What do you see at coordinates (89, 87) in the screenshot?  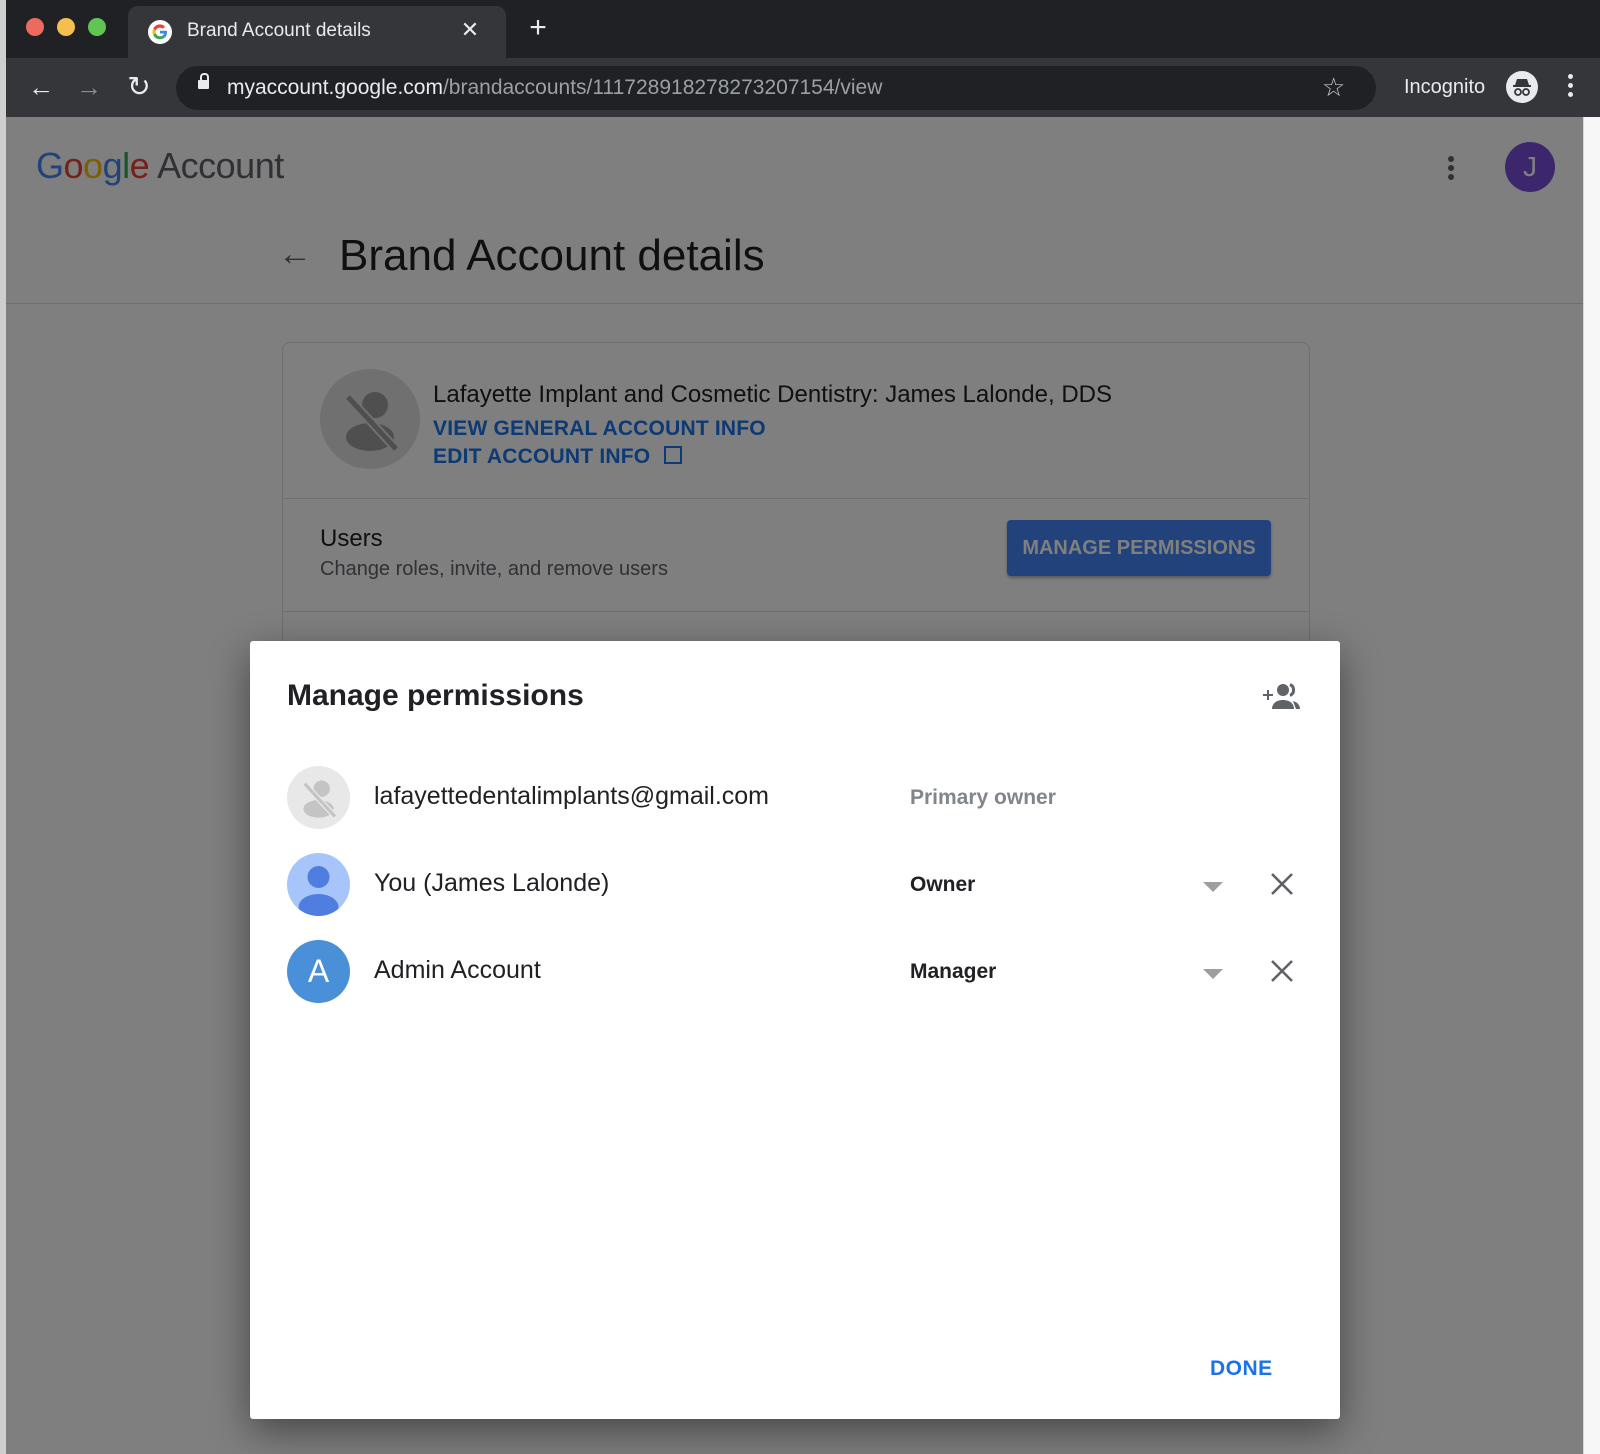 I see `arrow-right-icon: →` at bounding box center [89, 87].